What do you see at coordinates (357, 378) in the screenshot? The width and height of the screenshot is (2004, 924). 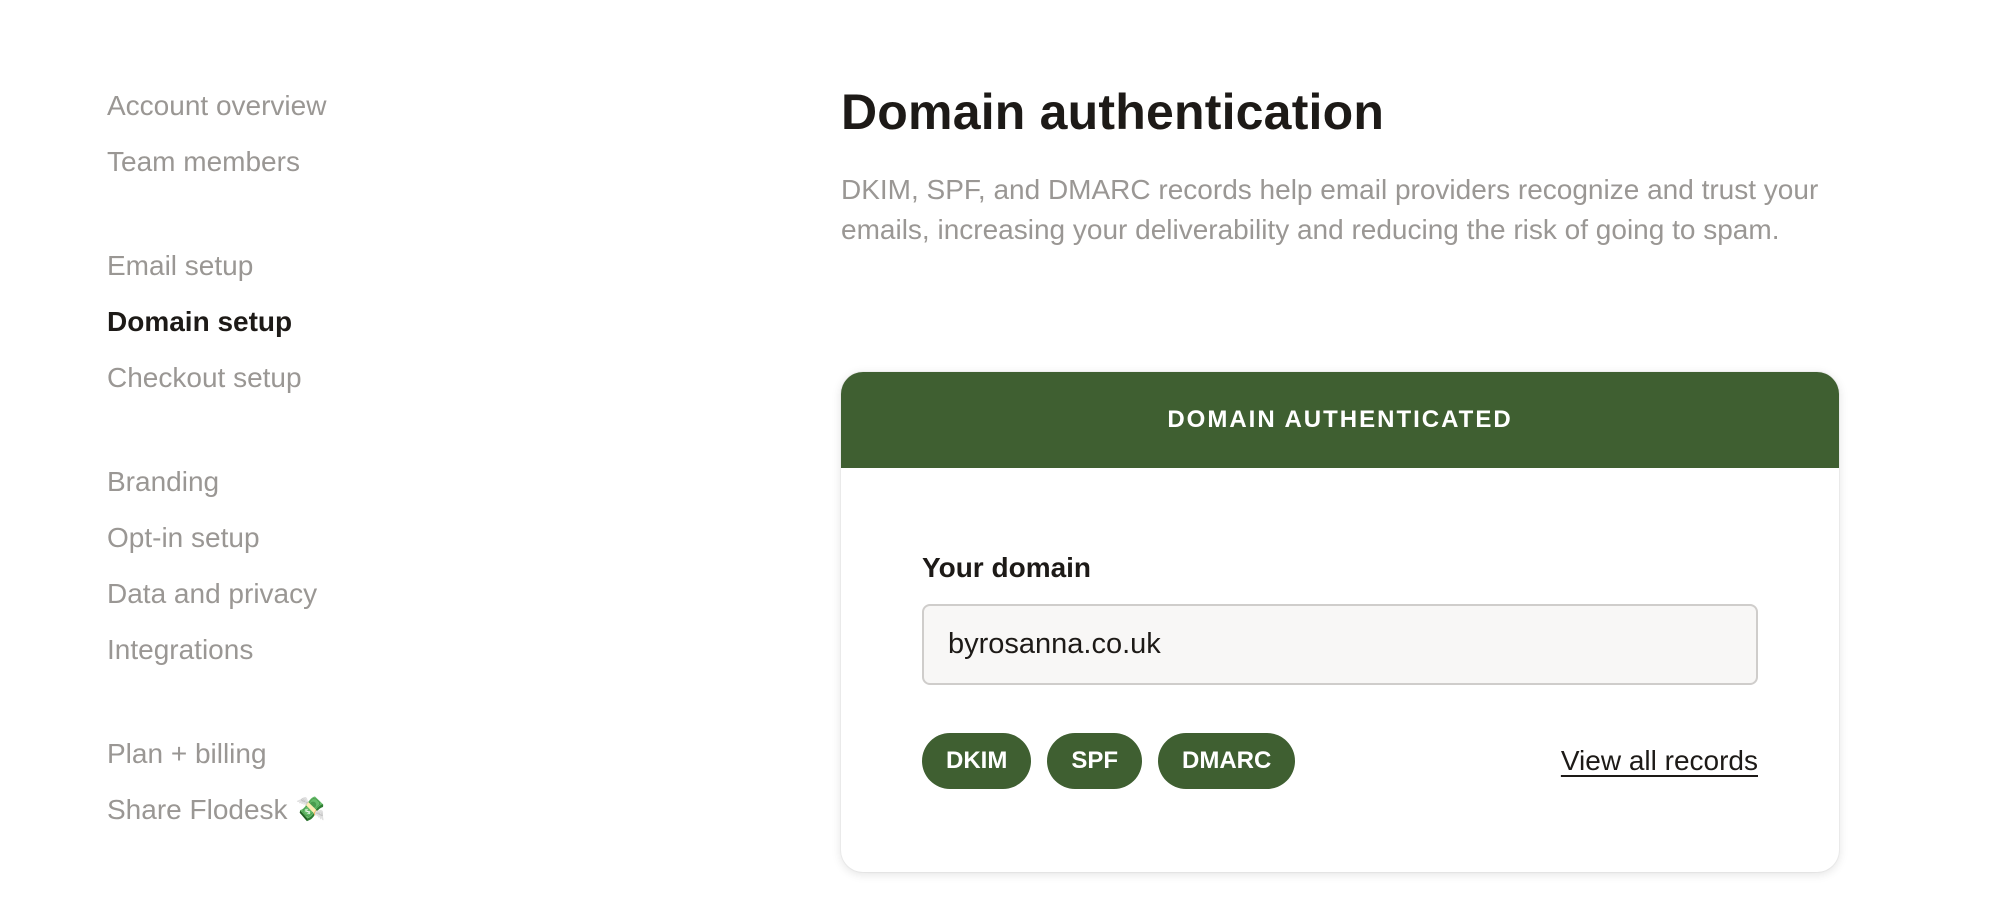 I see `sidebar-item-checkout-setup: Checkout setup` at bounding box center [357, 378].